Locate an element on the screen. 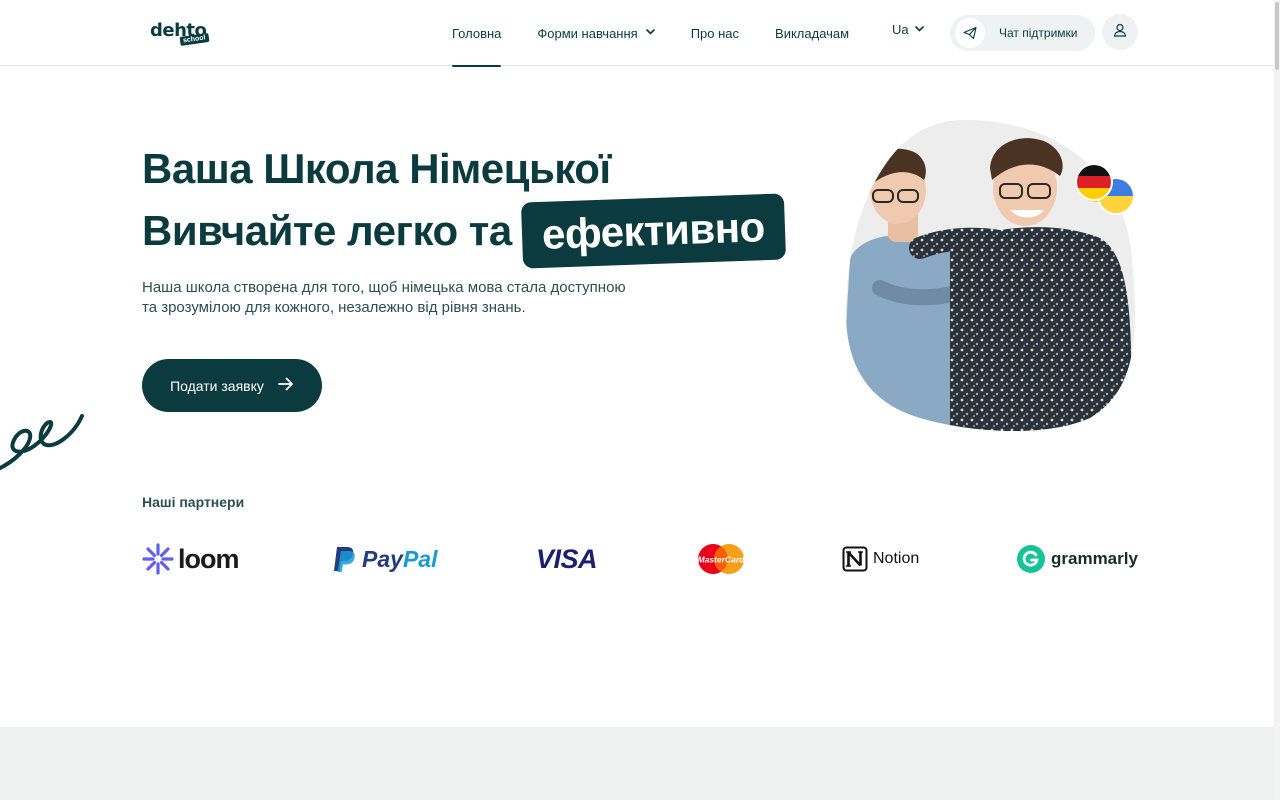 The height and width of the screenshot is (800, 1280). language-selector: Ua is located at coordinates (908, 29).